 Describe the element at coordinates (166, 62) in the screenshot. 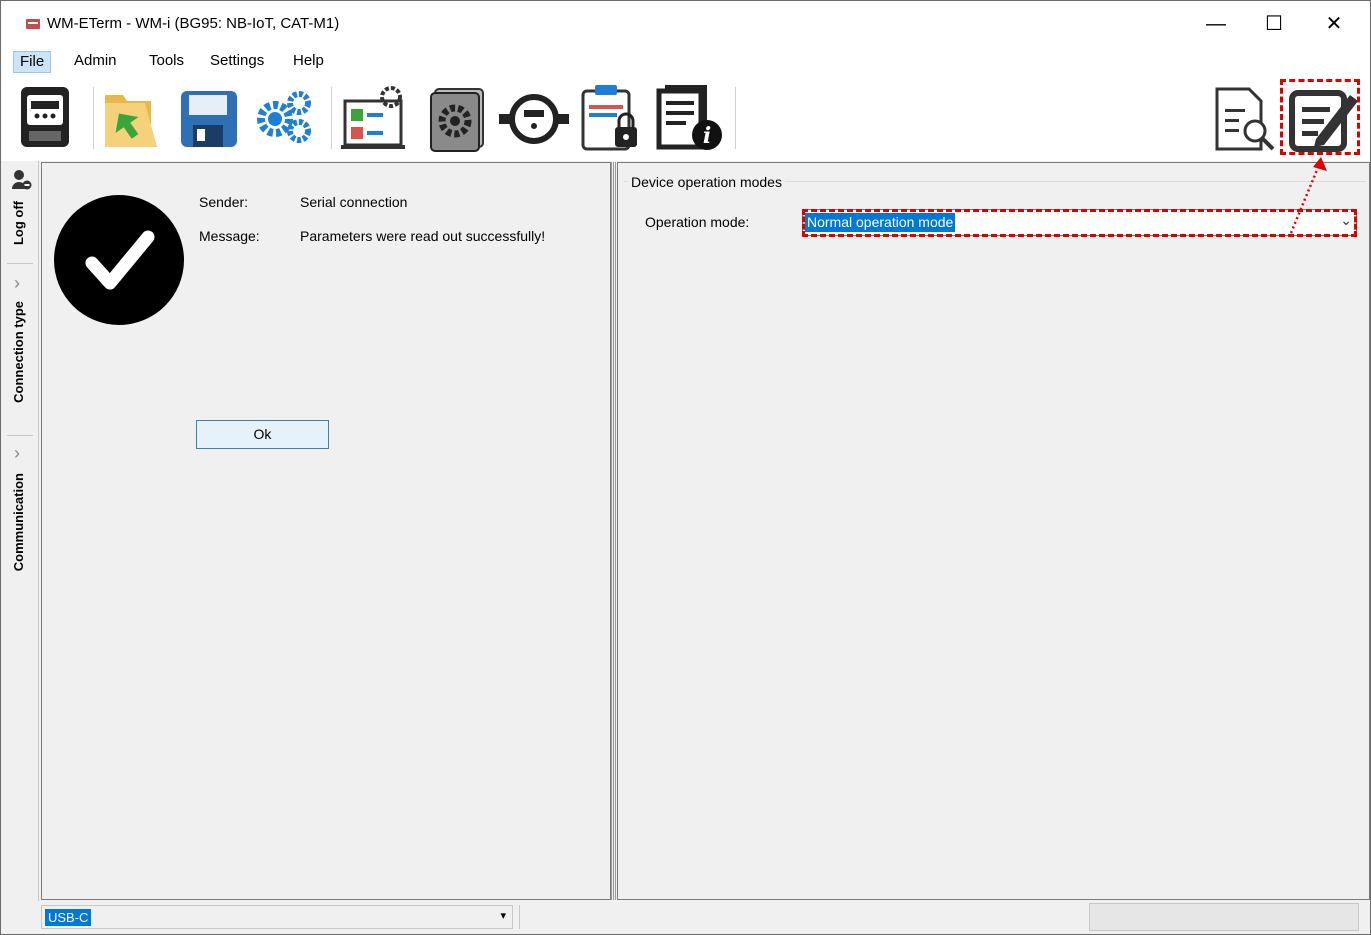

I see `menu-tools: Tools` at that location.